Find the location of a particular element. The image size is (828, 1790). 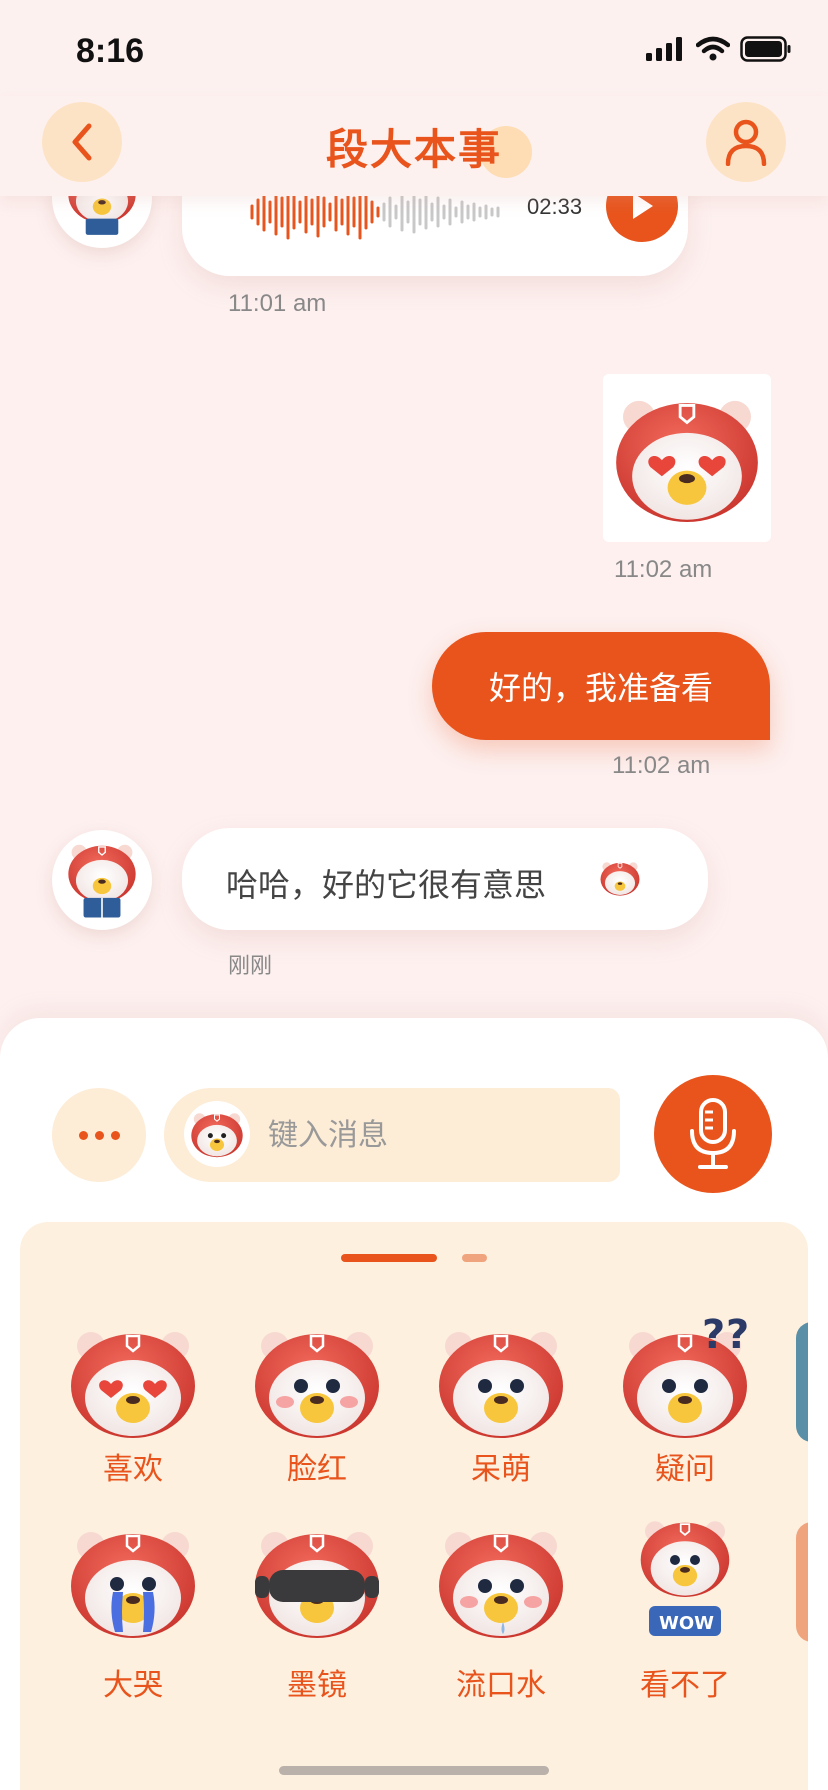

sticker-cant-watch: WOW 看不了 is located at coordinates (685, 1609).